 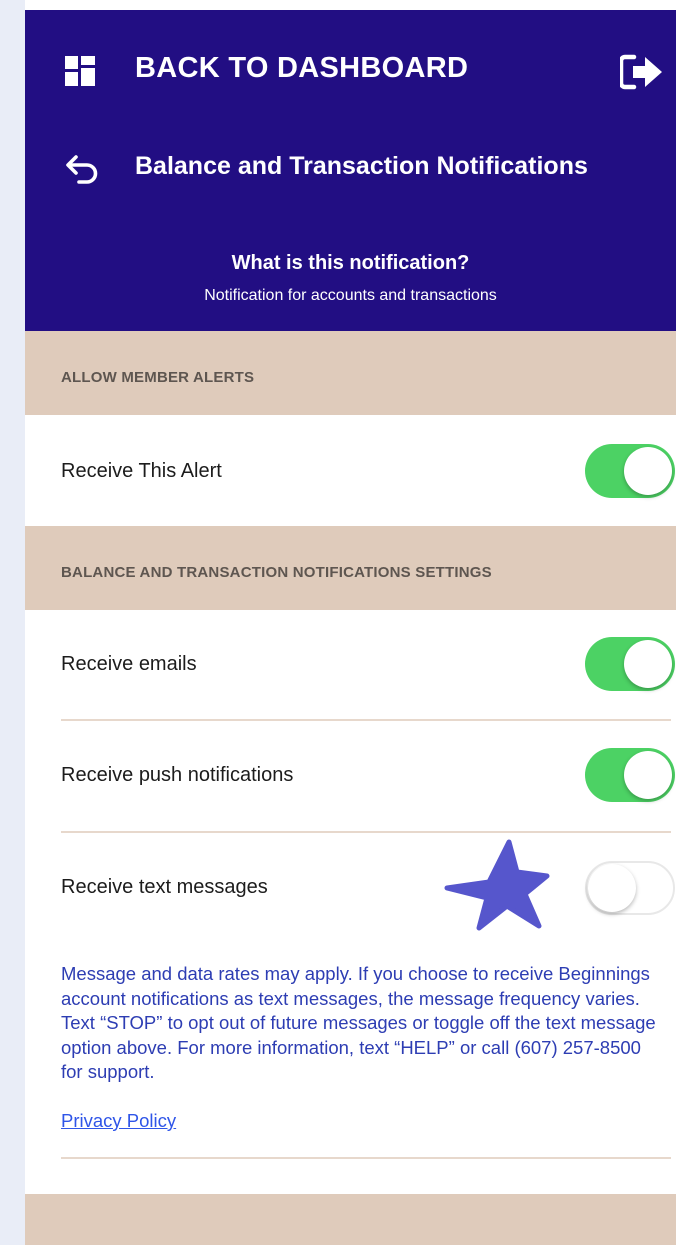 I want to click on privacy-policy-link: Privacy Policy, so click(x=118, y=1121).